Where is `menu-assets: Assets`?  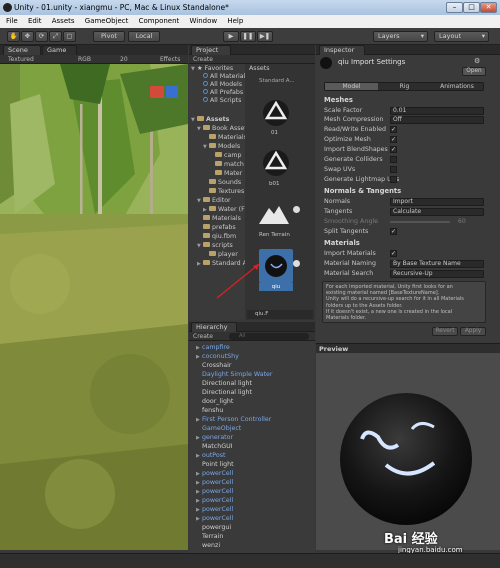 menu-assets: Assets is located at coordinates (63, 21).